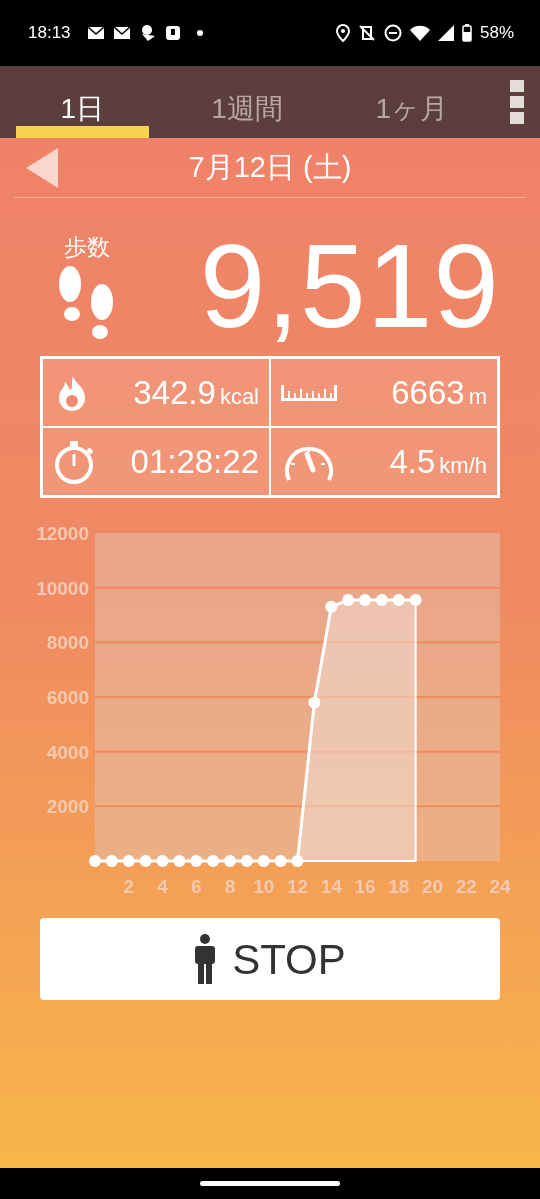 The height and width of the screenshot is (1199, 540). What do you see at coordinates (67, 807) in the screenshot?
I see `y-axis-label: 2000` at bounding box center [67, 807].